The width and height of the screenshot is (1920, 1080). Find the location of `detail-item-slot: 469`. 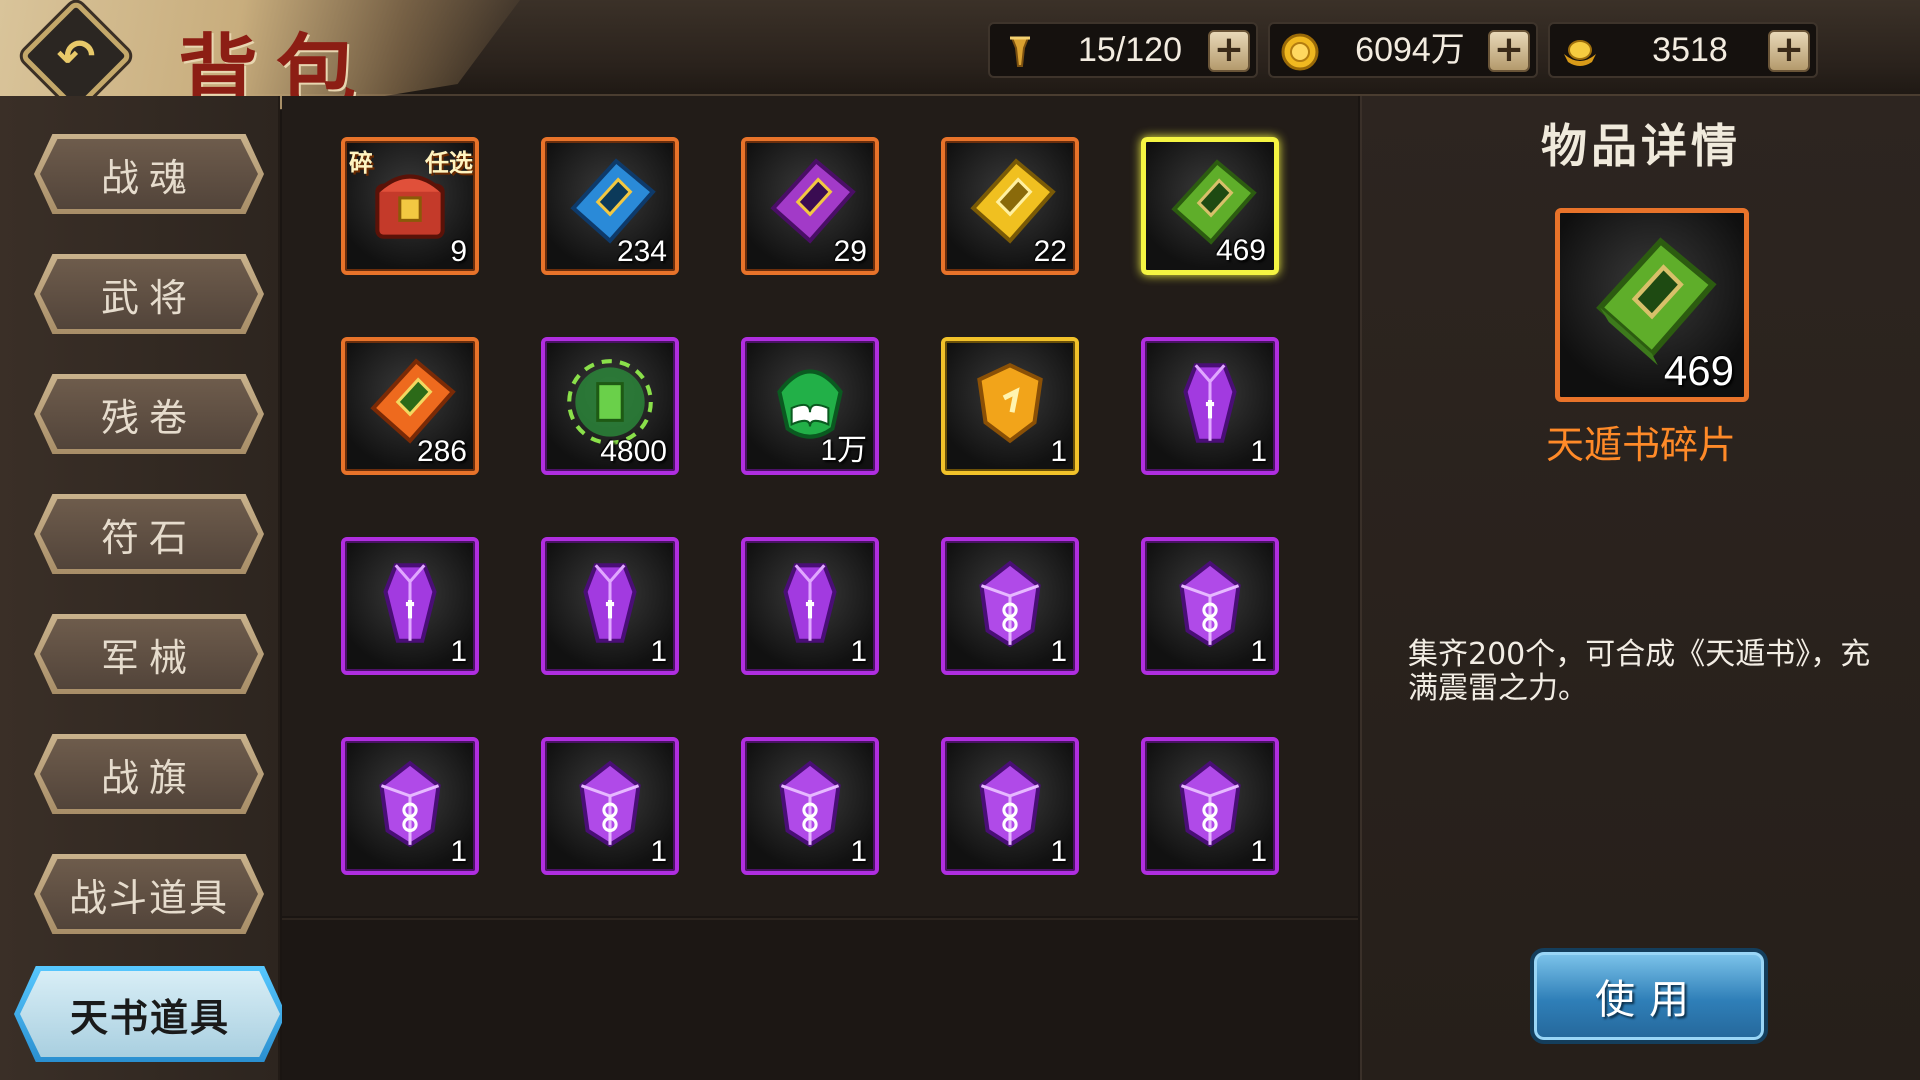

detail-item-slot: 469 is located at coordinates (1652, 305).